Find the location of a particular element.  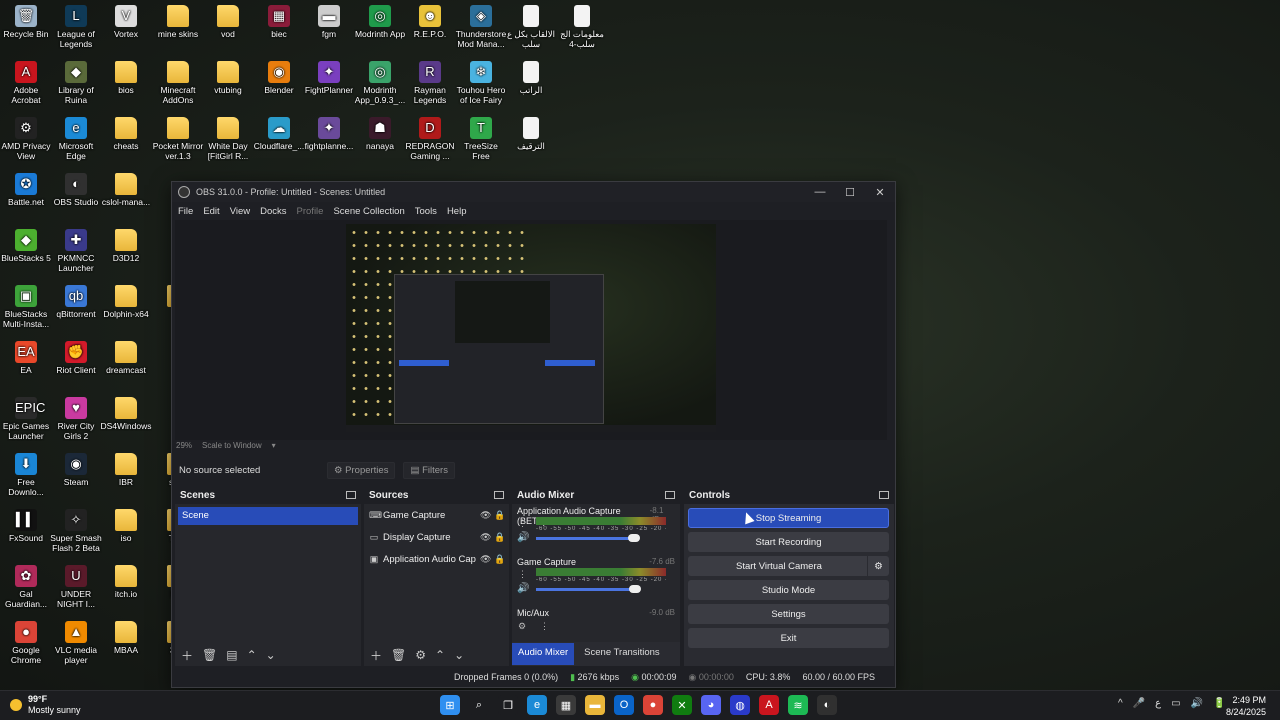

chrome-icon: ● is located at coordinates (653, 705).